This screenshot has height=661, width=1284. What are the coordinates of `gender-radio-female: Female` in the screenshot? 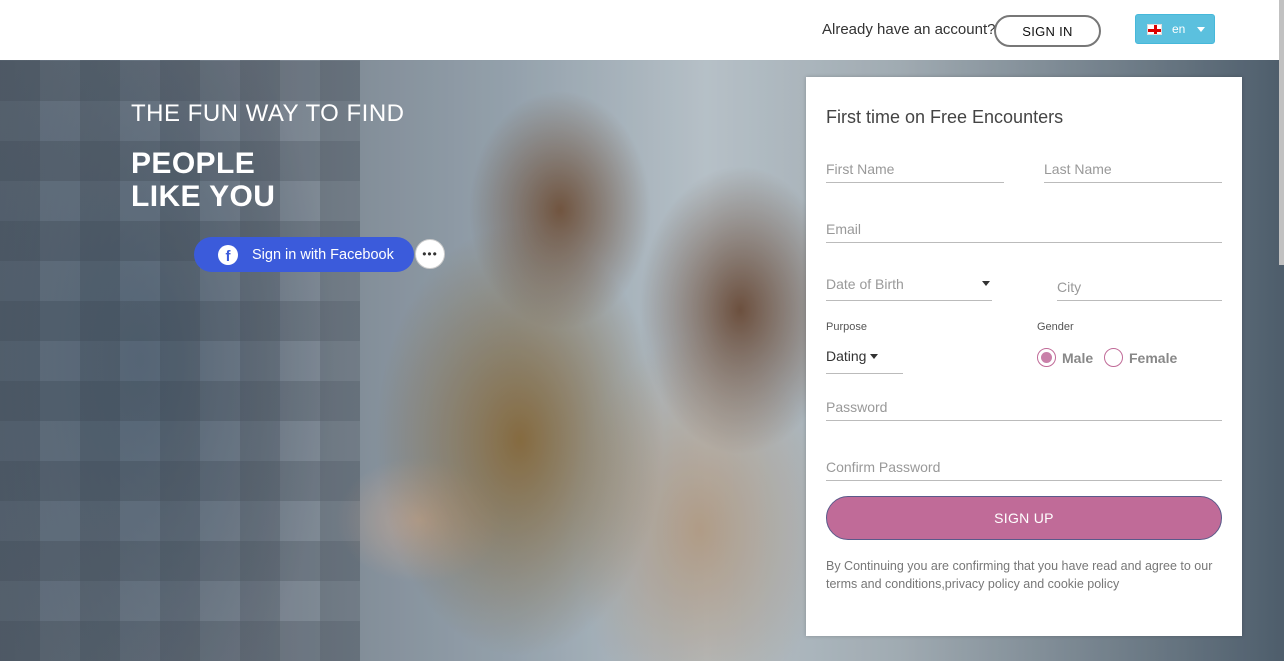 It's located at (1140, 357).